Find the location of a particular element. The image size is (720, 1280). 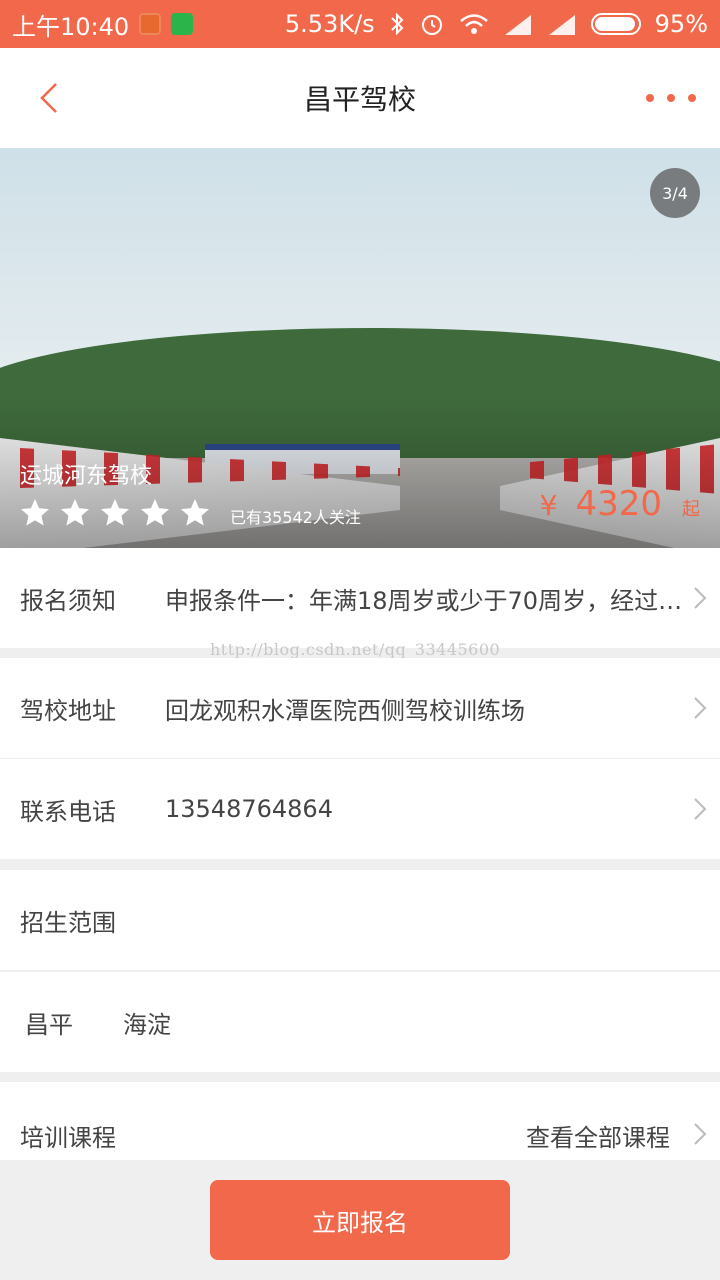

enroll-scope-row: 招生范围 is located at coordinates (360, 920).